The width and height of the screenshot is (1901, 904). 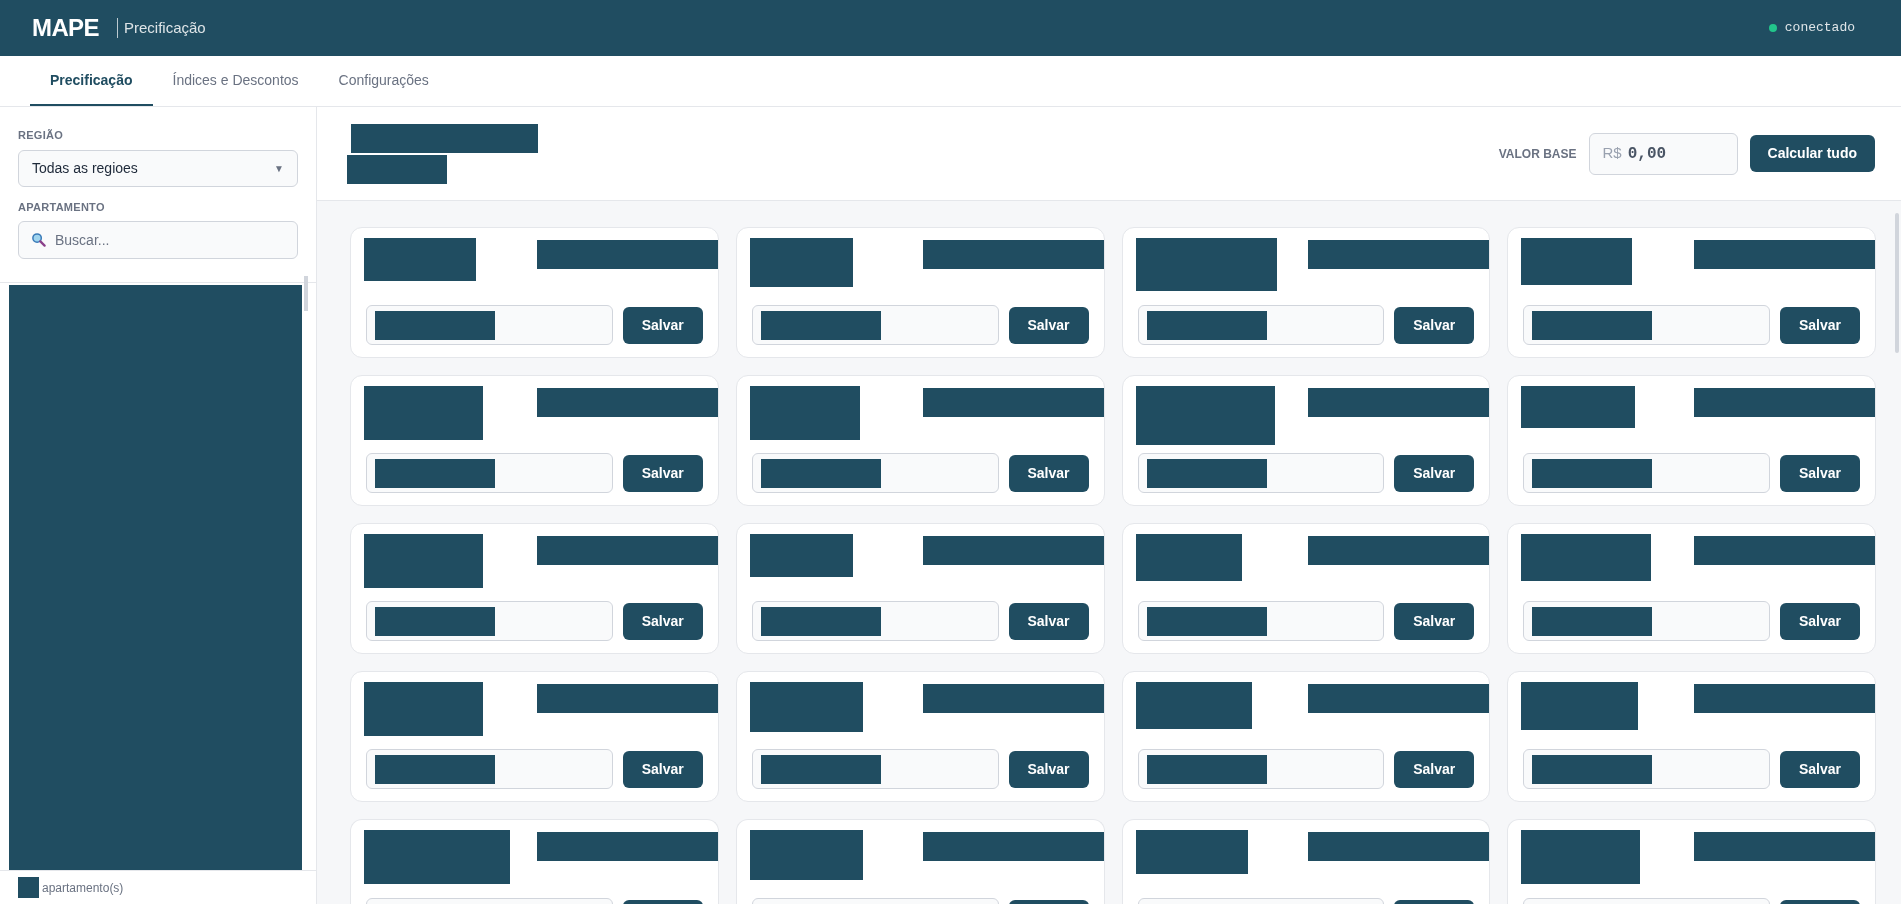 What do you see at coordinates (1812, 153) in the screenshot?
I see `calculate-button: Calcular tudo` at bounding box center [1812, 153].